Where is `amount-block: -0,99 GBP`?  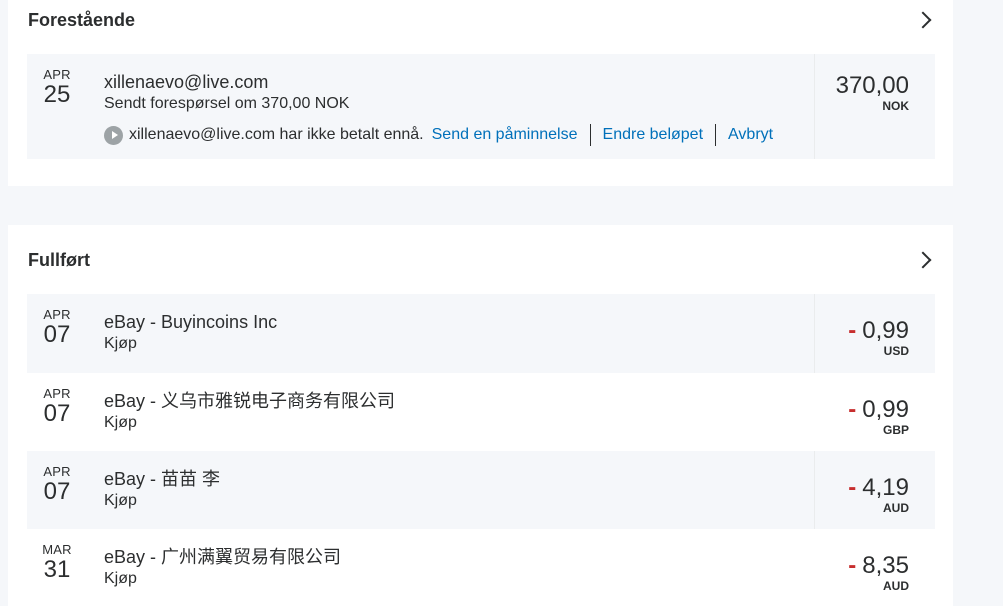
amount-block: -0,99 GBP is located at coordinates (878, 417).